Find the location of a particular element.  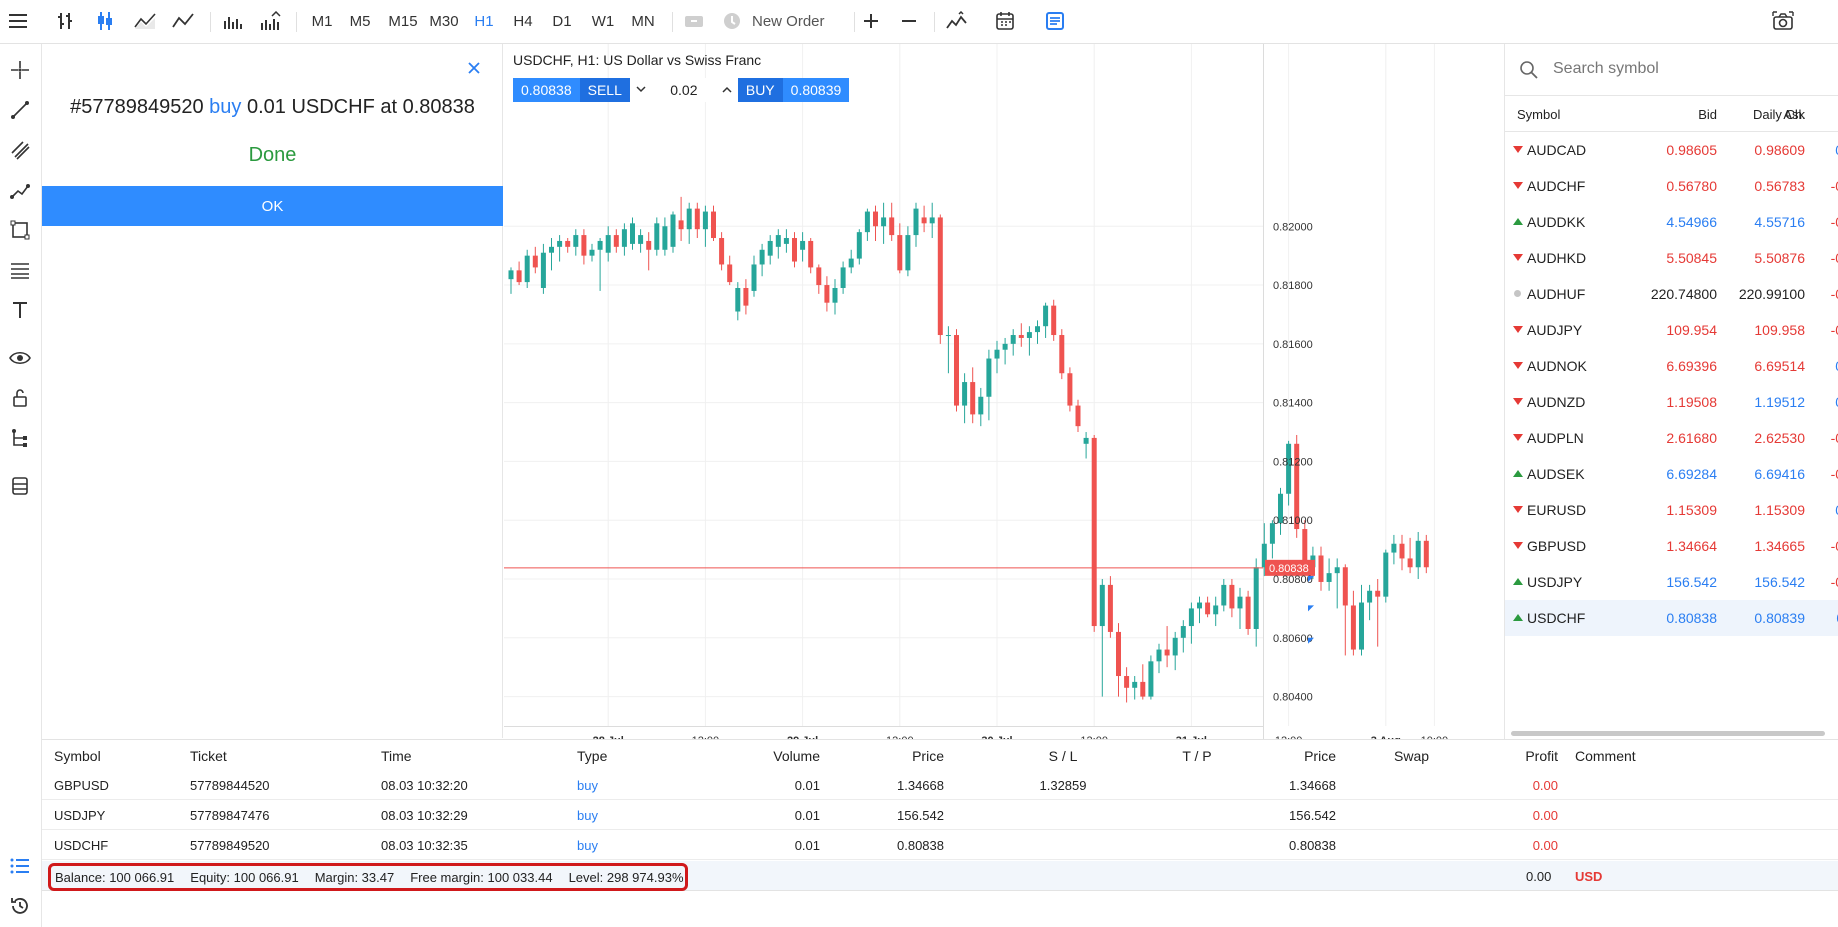

symbol-search-box: Search symbol is located at coordinates (1671, 70).